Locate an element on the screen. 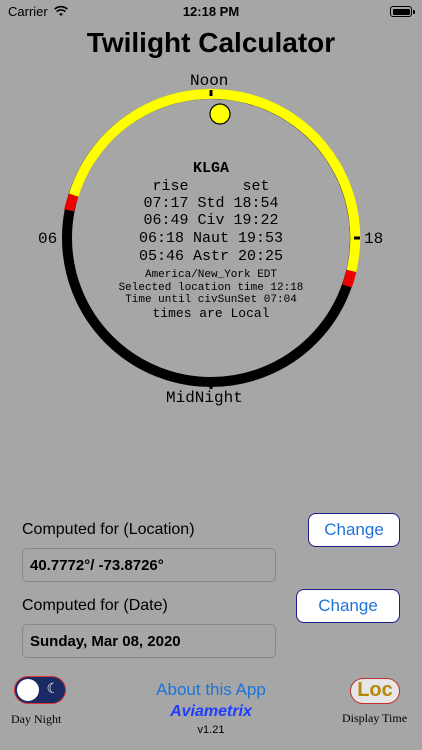 The width and height of the screenshot is (422, 750). selected-time-label: Selected location time 12:18 is located at coordinates (211, 288).